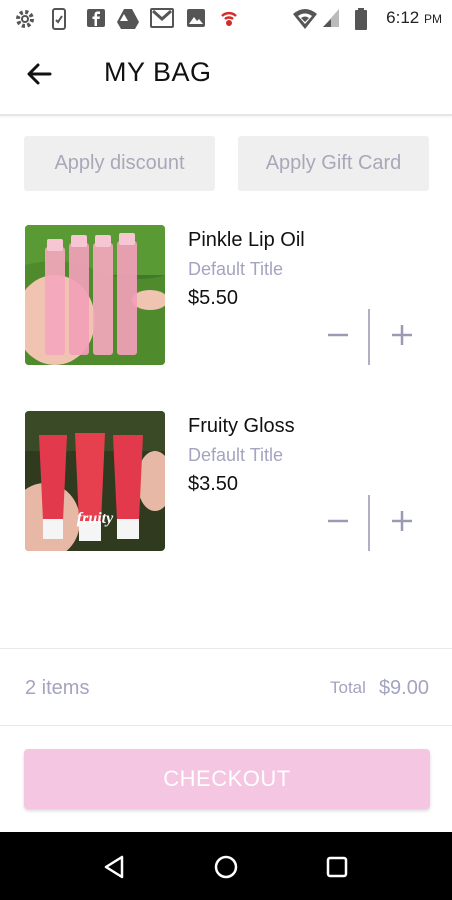  What do you see at coordinates (227, 779) in the screenshot?
I see `checkout-button: CHECKOUT` at bounding box center [227, 779].